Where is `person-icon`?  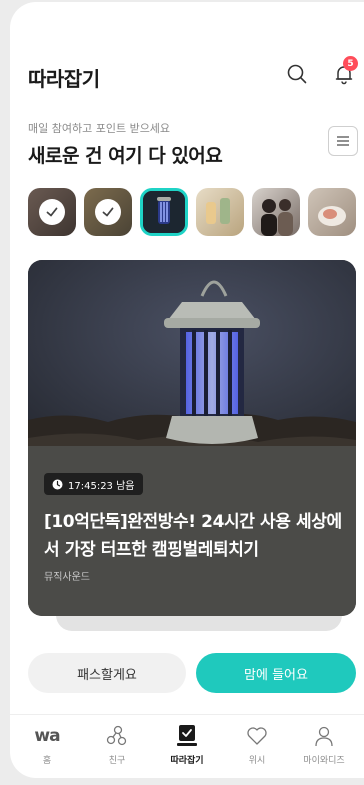 person-icon is located at coordinates (324, 736).